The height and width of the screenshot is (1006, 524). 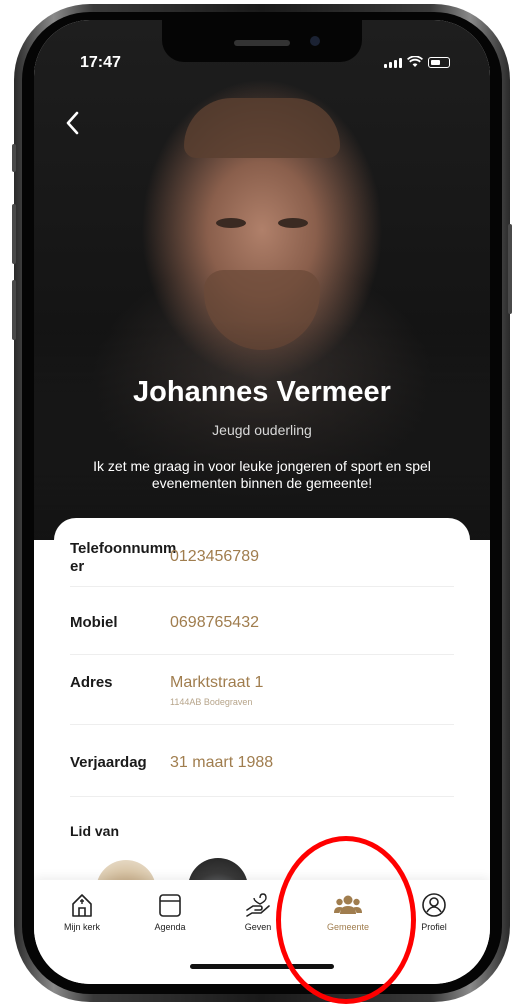 I want to click on member-of-label: Lid van, so click(x=95, y=831).